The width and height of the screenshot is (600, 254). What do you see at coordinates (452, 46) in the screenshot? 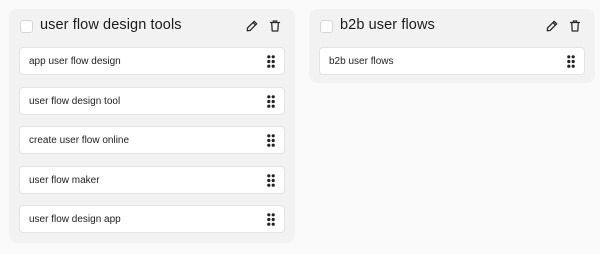
I see `keyword-group: b2b user flows b2b user flows` at bounding box center [452, 46].